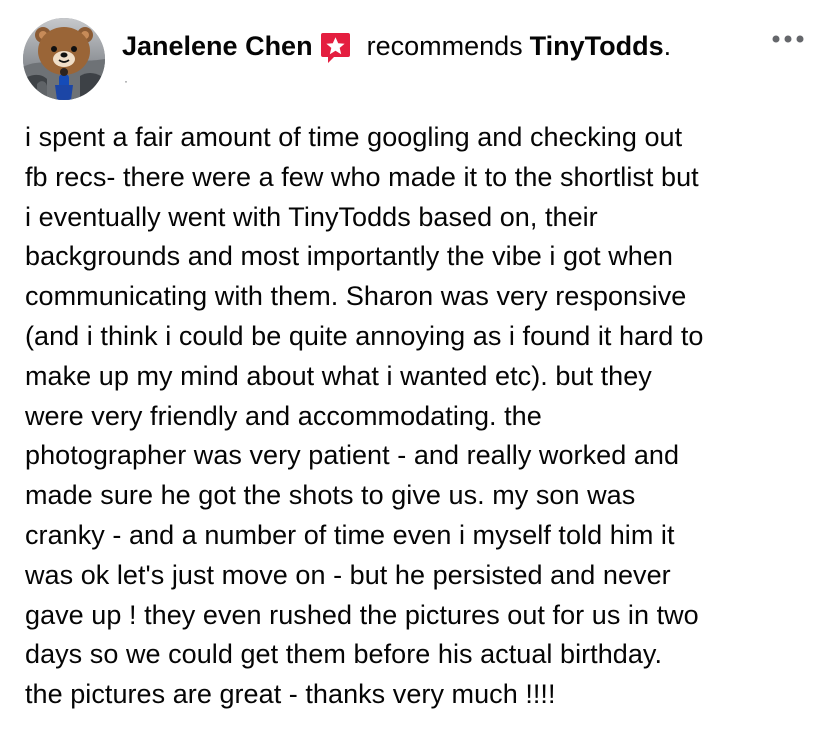  Describe the element at coordinates (335, 48) in the screenshot. I see `star-recommendation-icon` at that location.